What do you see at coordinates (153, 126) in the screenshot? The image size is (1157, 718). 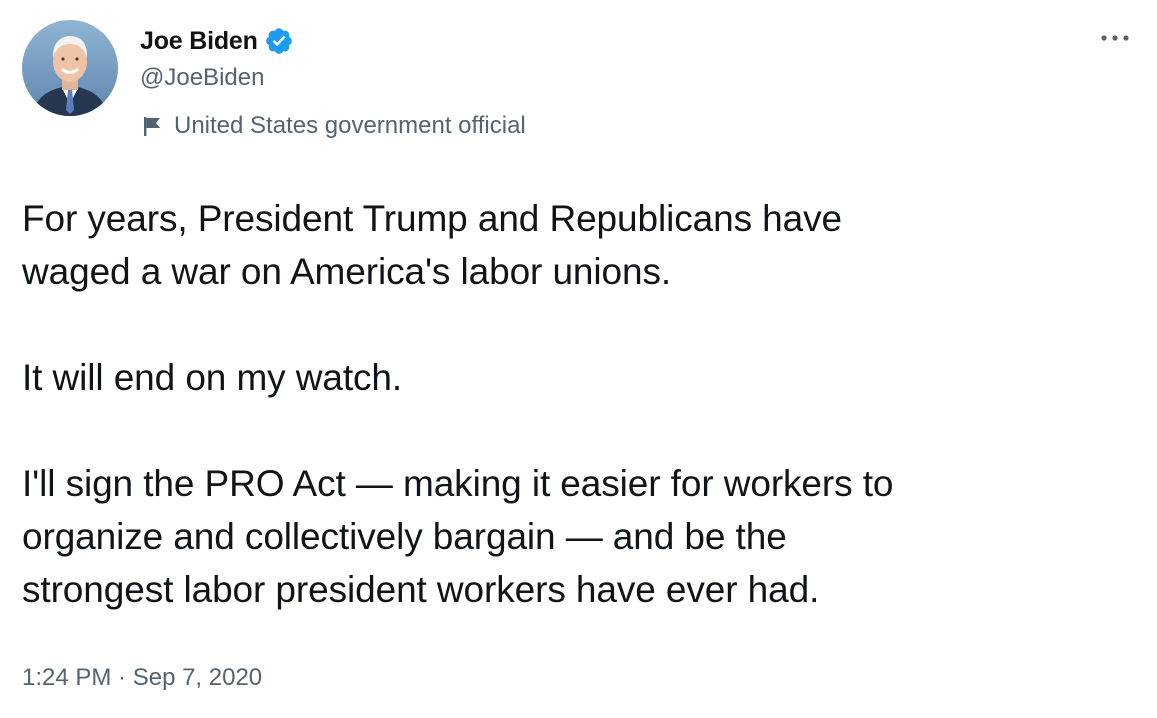 I see `flag-icon` at bounding box center [153, 126].